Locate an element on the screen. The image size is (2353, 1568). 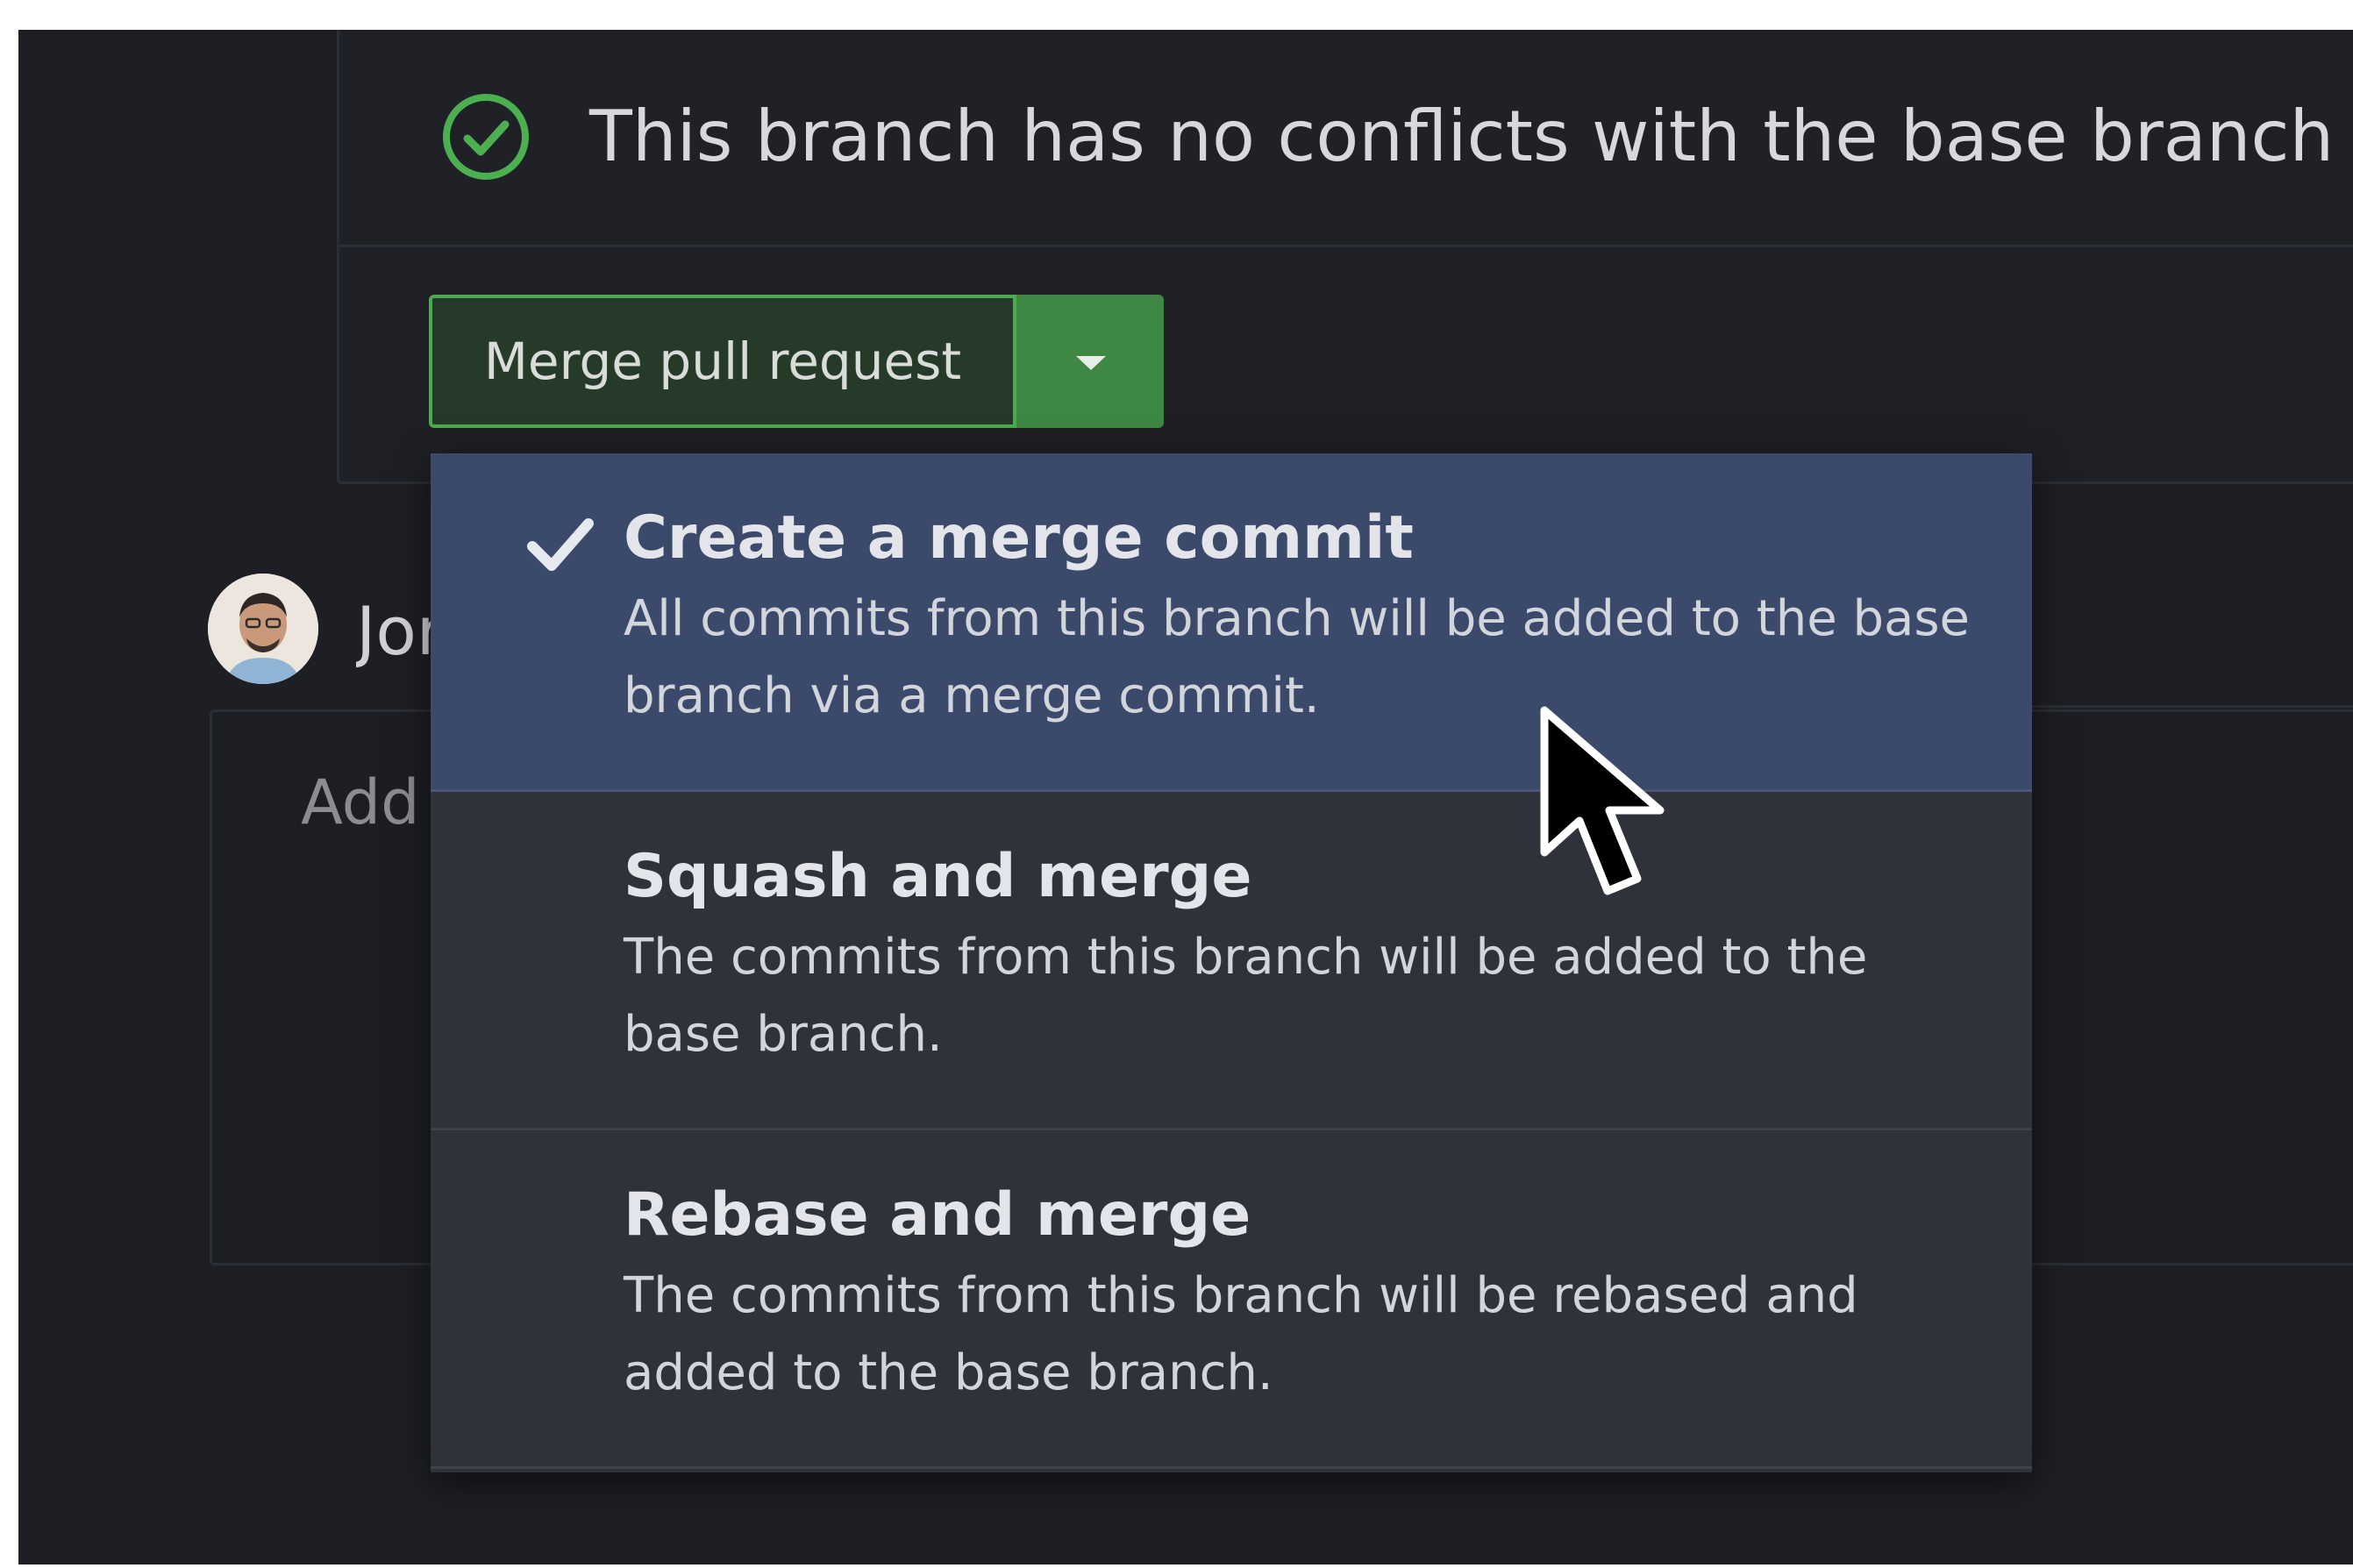
comment-placeholder: Add is located at coordinates (360, 802).